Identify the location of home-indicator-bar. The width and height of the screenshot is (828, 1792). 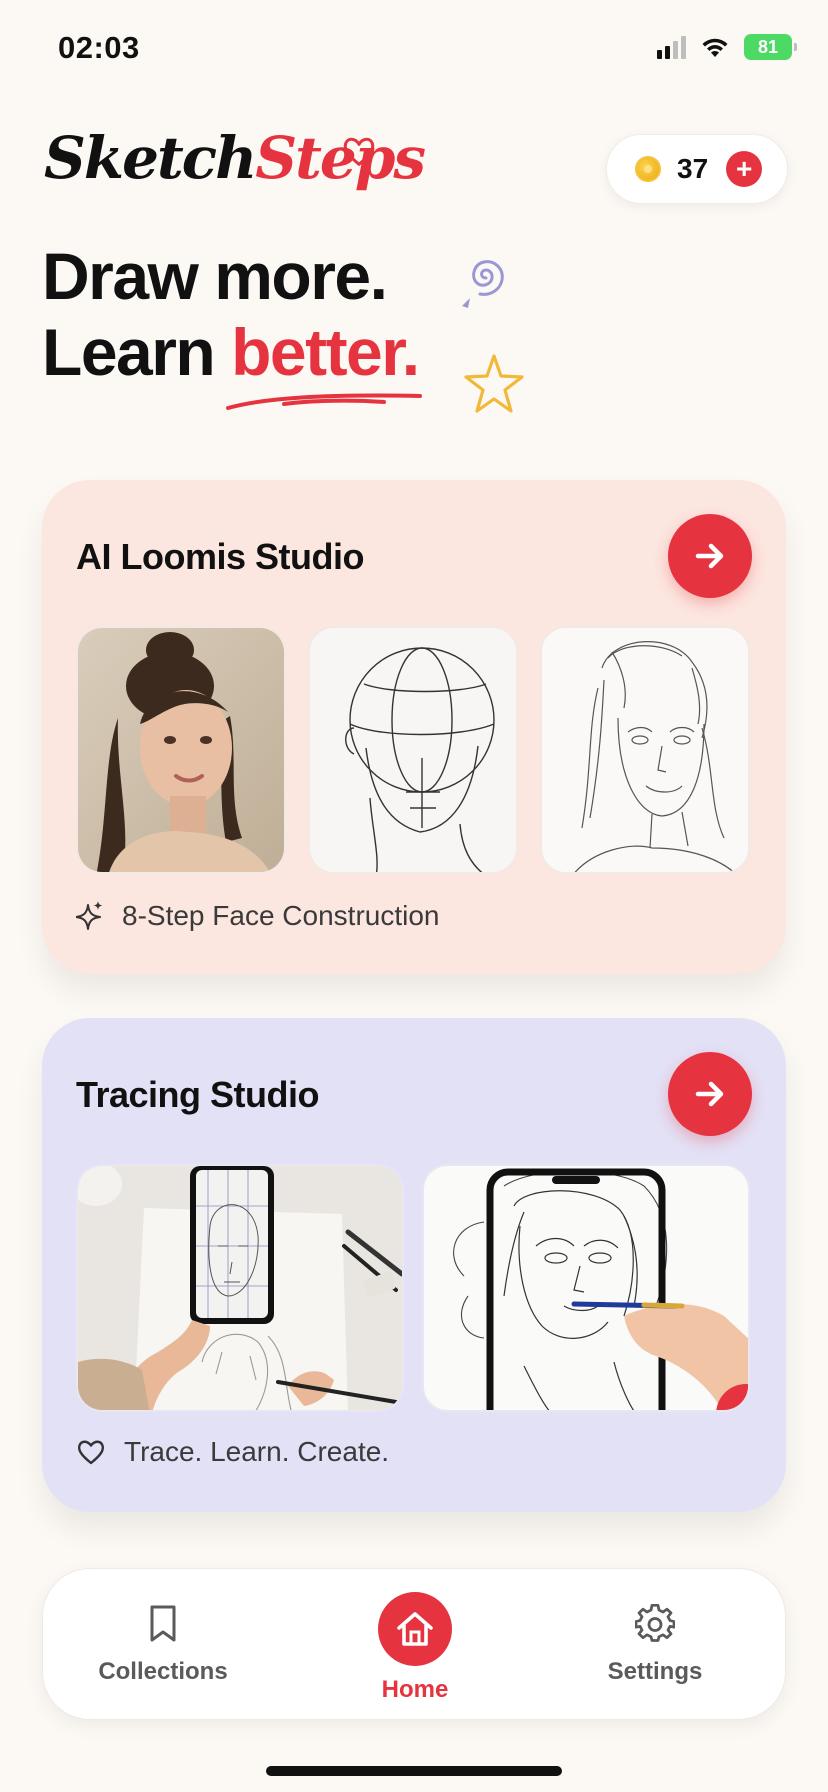
(414, 1771).